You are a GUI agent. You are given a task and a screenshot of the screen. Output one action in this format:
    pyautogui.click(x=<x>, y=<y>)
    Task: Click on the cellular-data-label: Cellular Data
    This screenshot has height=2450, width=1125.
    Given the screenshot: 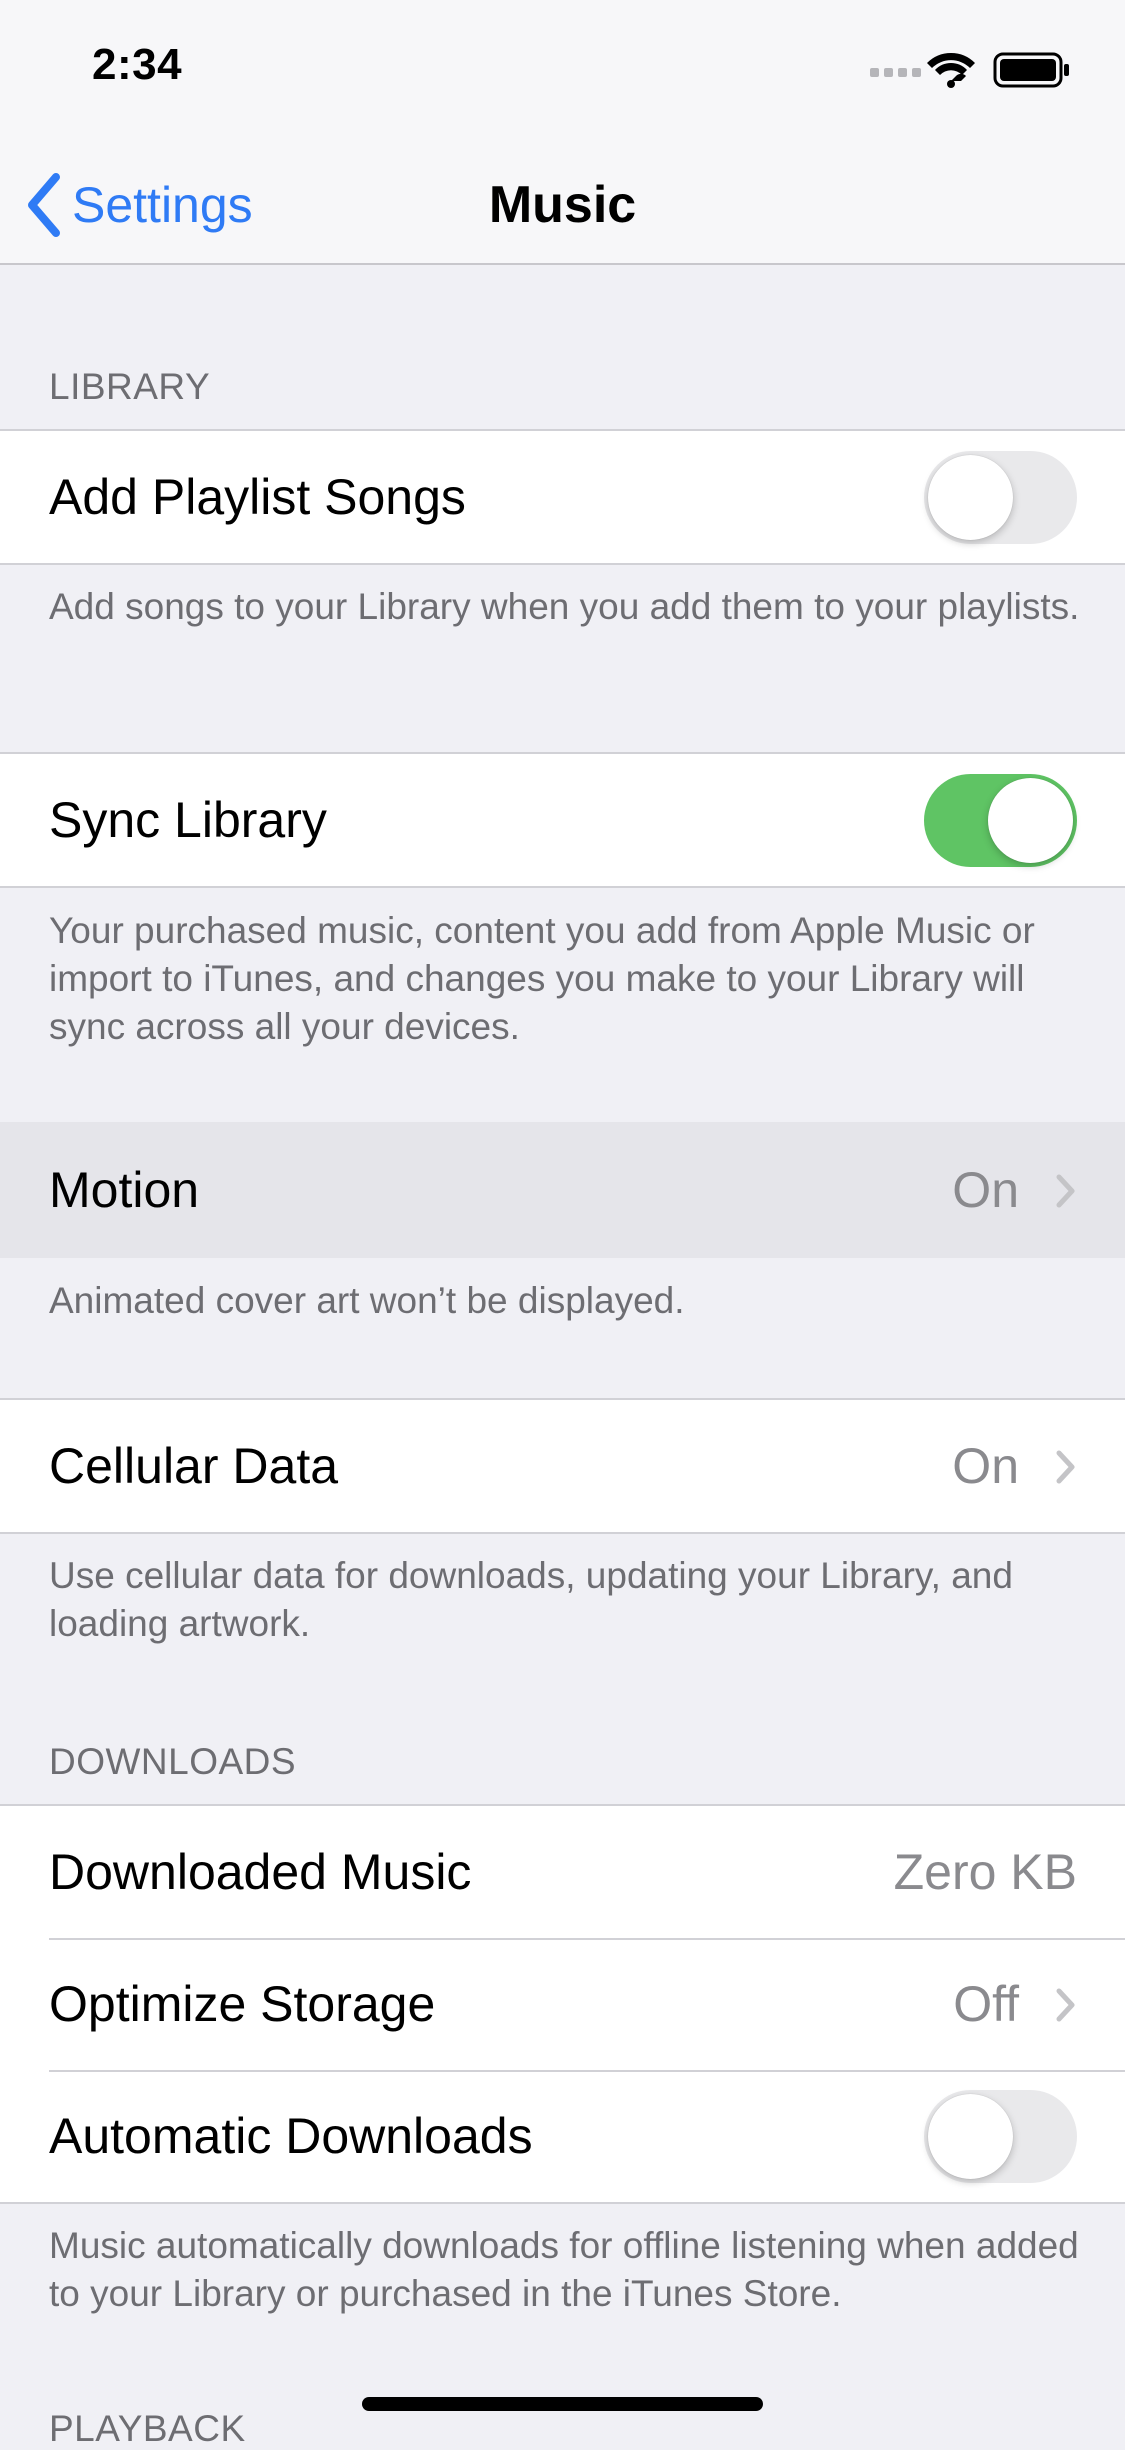 What is the action you would take?
    pyautogui.click(x=194, y=1466)
    